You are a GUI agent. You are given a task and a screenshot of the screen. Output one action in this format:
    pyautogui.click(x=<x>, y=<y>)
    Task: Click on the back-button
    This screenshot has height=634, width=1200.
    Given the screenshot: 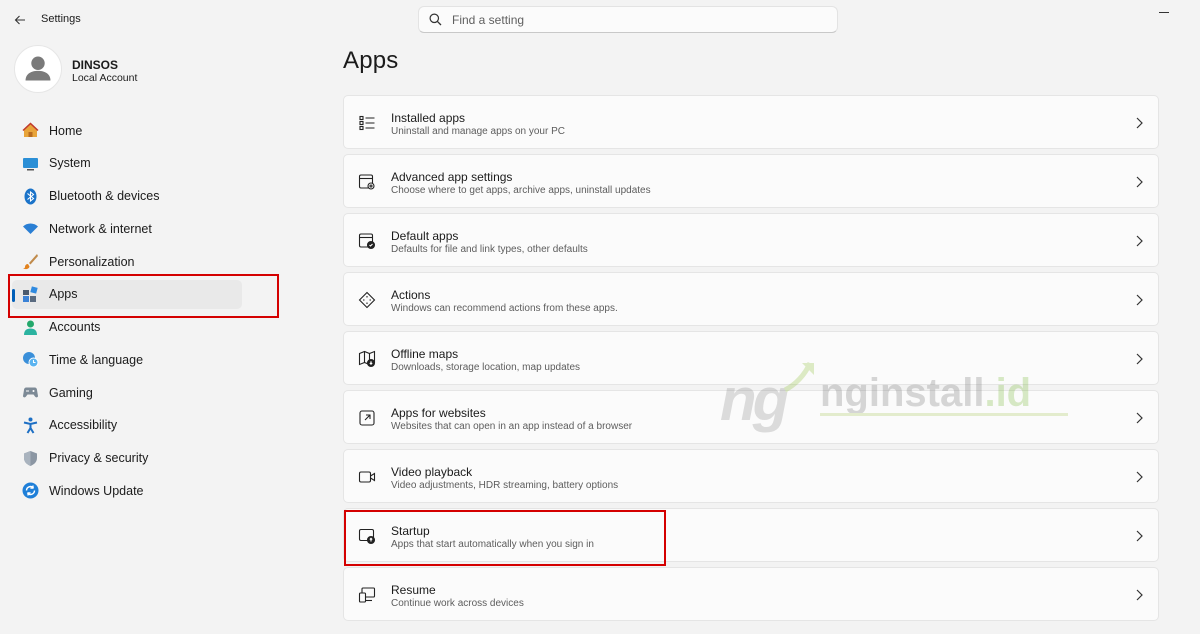 What is the action you would take?
    pyautogui.click(x=20, y=20)
    